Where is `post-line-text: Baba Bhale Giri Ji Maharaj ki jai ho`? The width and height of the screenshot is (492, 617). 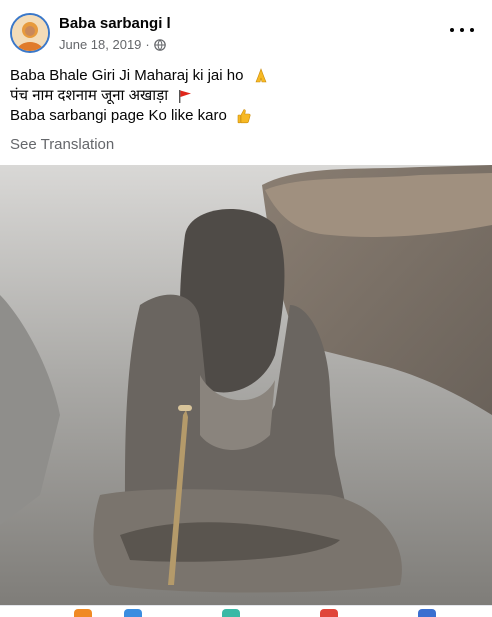 post-line-text: Baba Bhale Giri Ji Maharaj ki jai ho is located at coordinates (127, 75).